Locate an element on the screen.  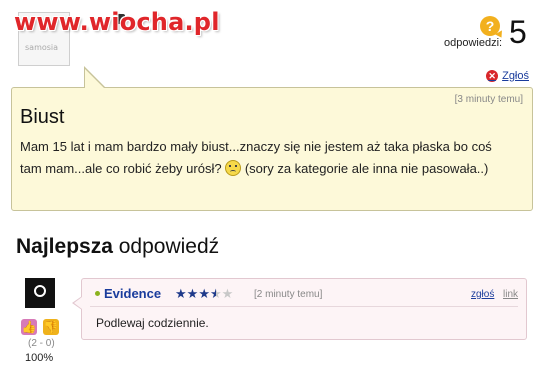
thumbs-up-icon: 👍 is located at coordinates (29, 327).